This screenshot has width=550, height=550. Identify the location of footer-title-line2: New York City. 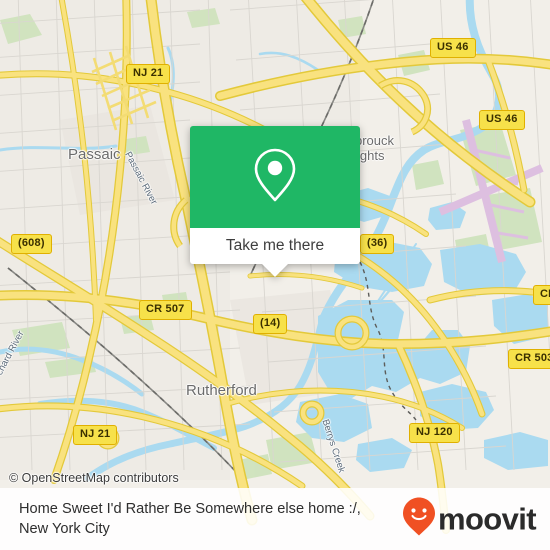
(64, 529).